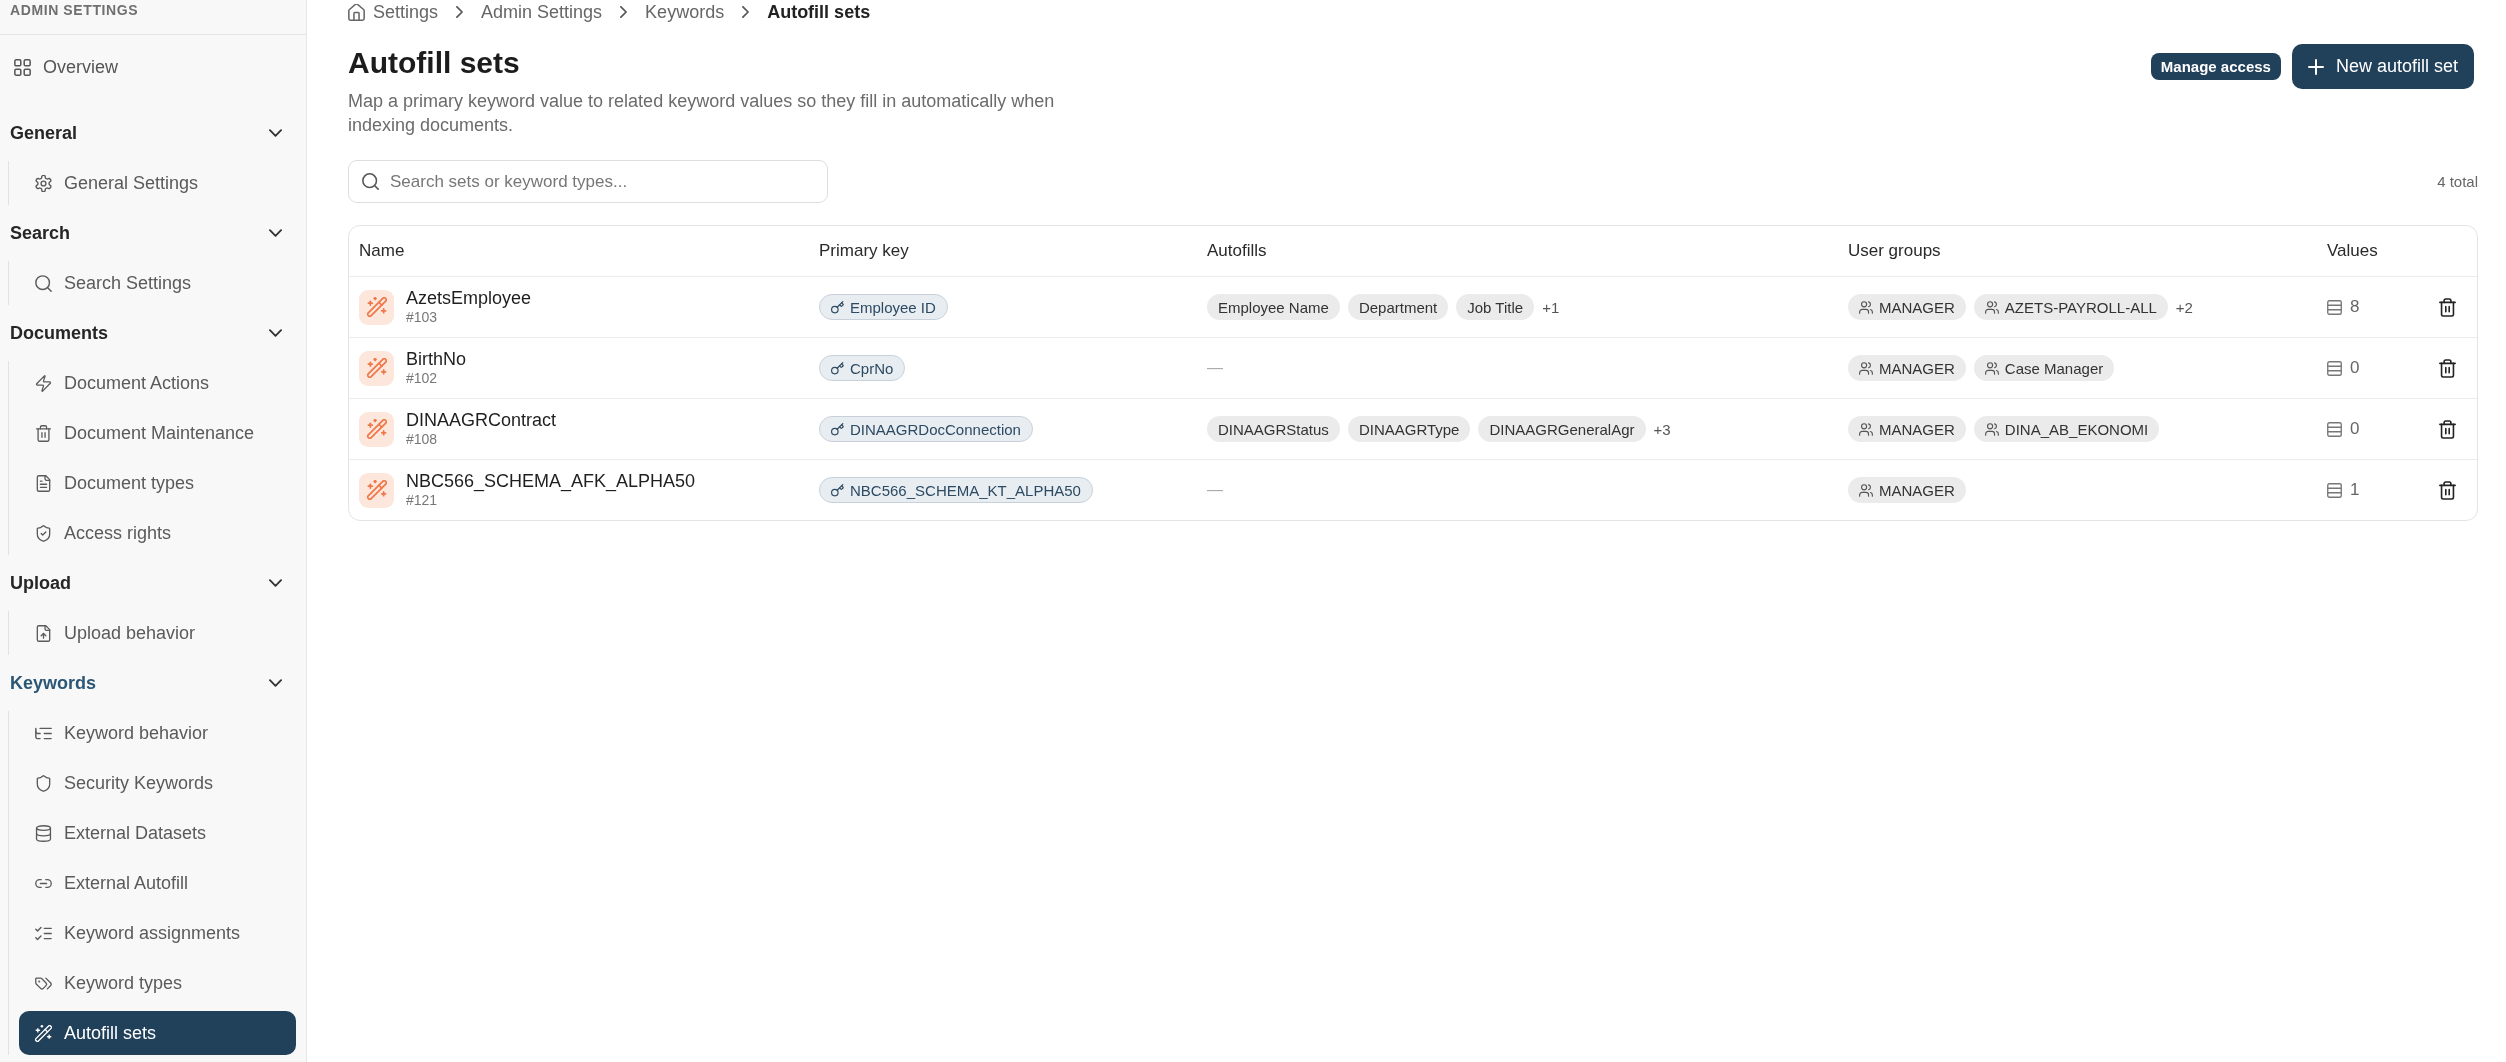 The image size is (2506, 1062). What do you see at coordinates (1237, 251) in the screenshot?
I see `column-header: Autofills` at bounding box center [1237, 251].